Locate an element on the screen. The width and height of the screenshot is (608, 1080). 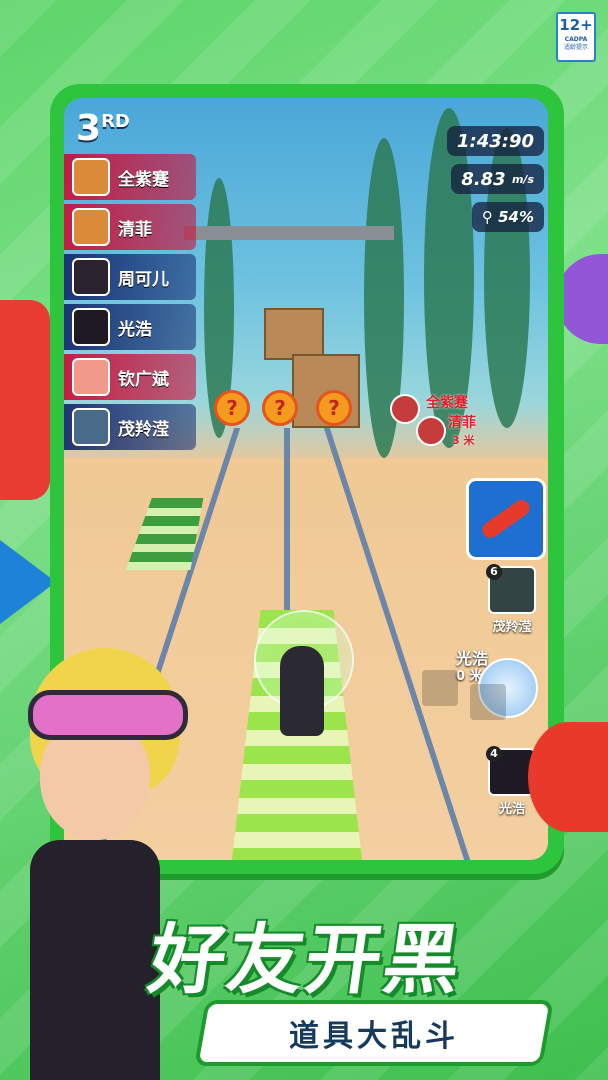
player-row: 光浩 is located at coordinates (130, 327).